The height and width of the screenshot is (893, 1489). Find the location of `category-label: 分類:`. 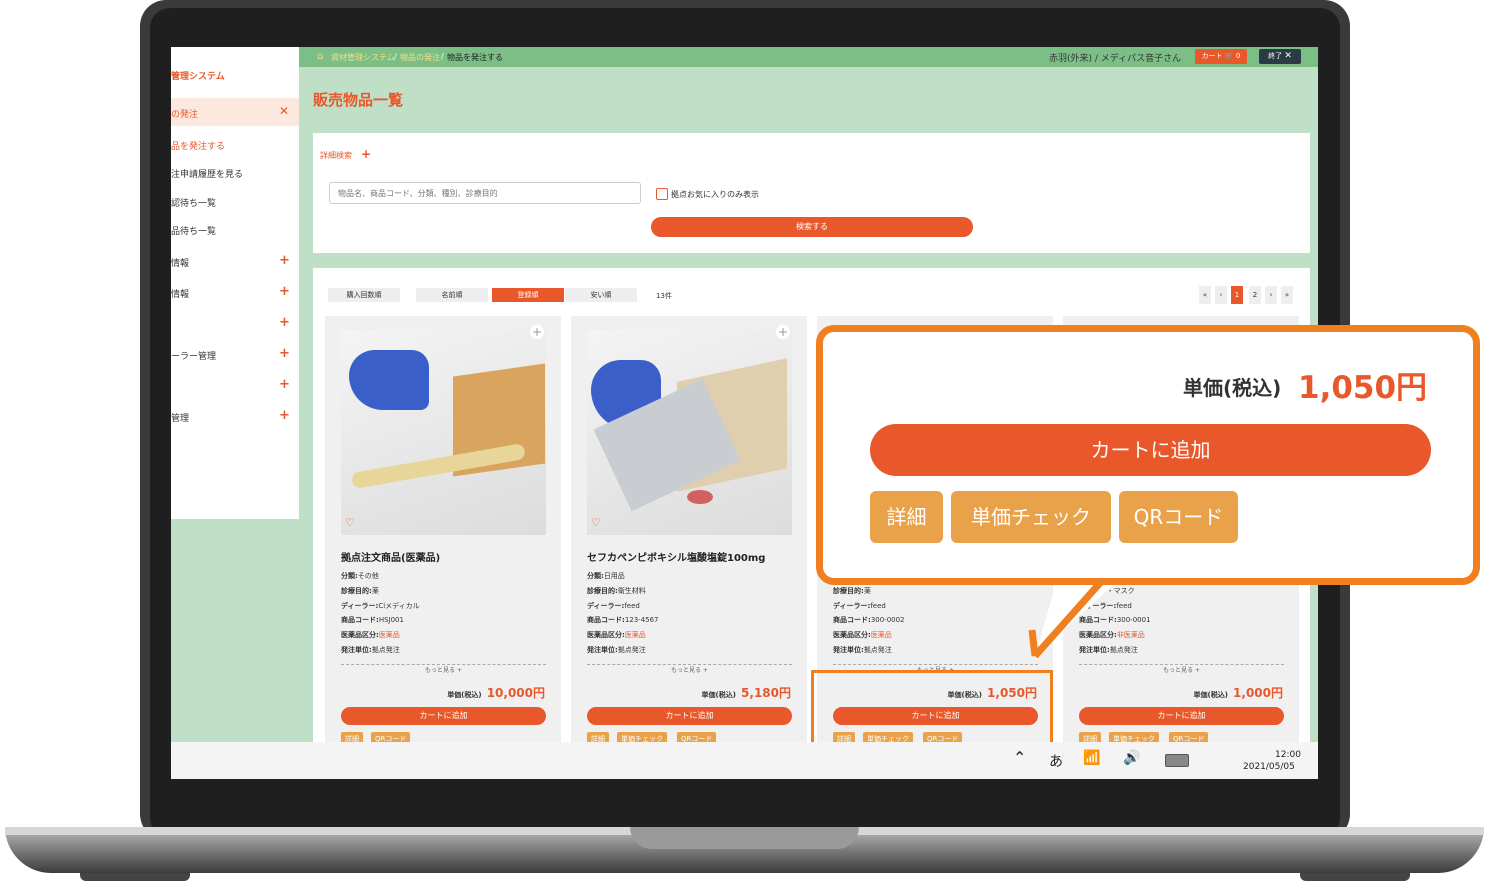

category-label: 分類: is located at coordinates (595, 576).